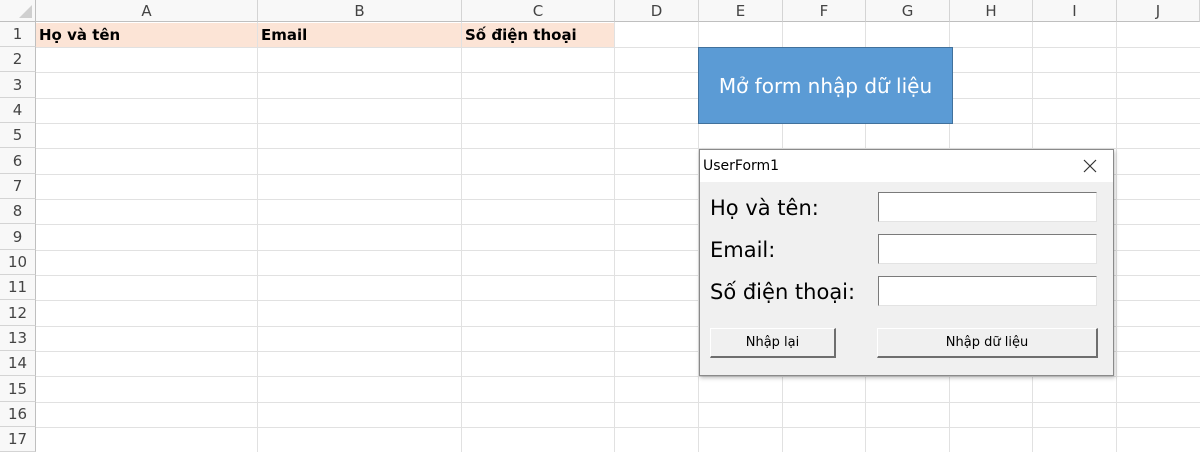 Image resolution: width=1200 pixels, height=452 pixels. What do you see at coordinates (987, 343) in the screenshot?
I see `submit-button: Nhập dữ liệu` at bounding box center [987, 343].